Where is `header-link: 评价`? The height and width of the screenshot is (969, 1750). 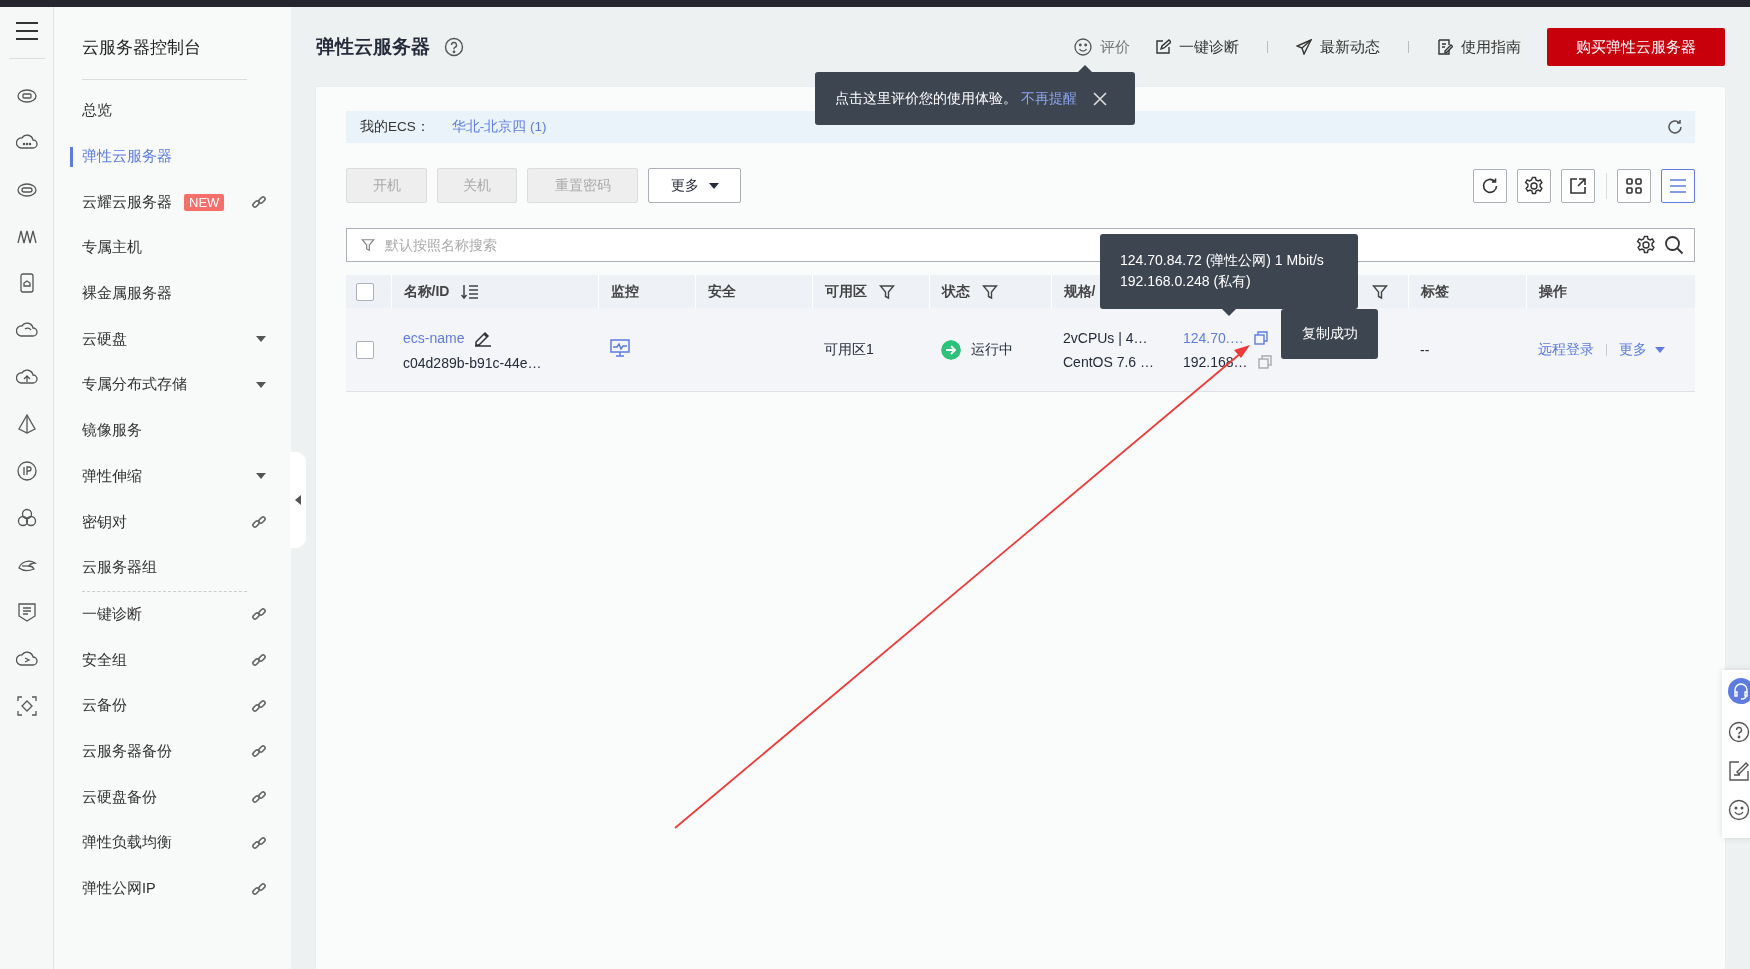
header-link: 评价 is located at coordinates (1115, 47).